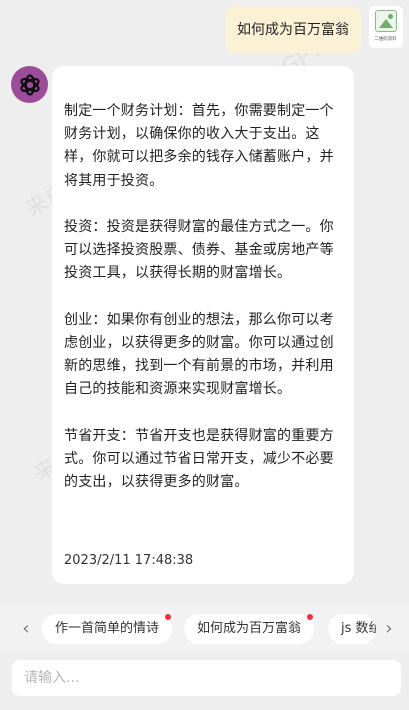 The width and height of the screenshot is (409, 710). What do you see at coordinates (293, 29) in the screenshot?
I see `user-message-bubble: 如何成为百万富翁` at bounding box center [293, 29].